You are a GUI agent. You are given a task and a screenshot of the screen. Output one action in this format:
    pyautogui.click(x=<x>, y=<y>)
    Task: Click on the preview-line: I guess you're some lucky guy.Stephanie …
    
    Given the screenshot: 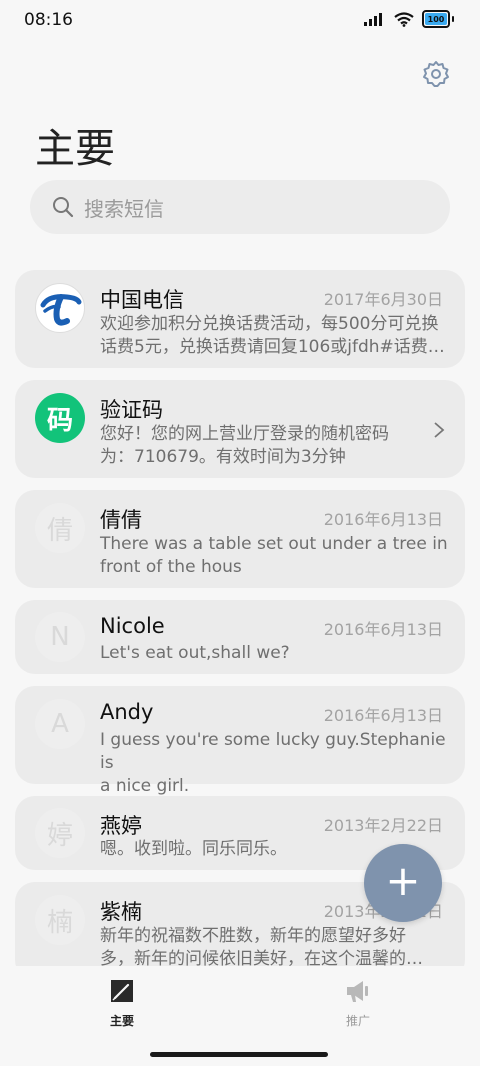 What is the action you would take?
    pyautogui.click(x=273, y=751)
    